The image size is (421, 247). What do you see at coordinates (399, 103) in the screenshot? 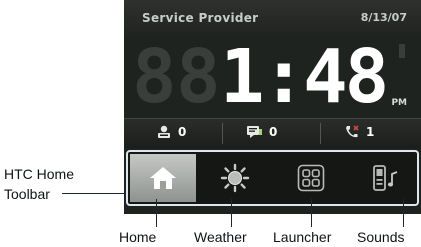
I see `clock-ampm: PM` at bounding box center [399, 103].